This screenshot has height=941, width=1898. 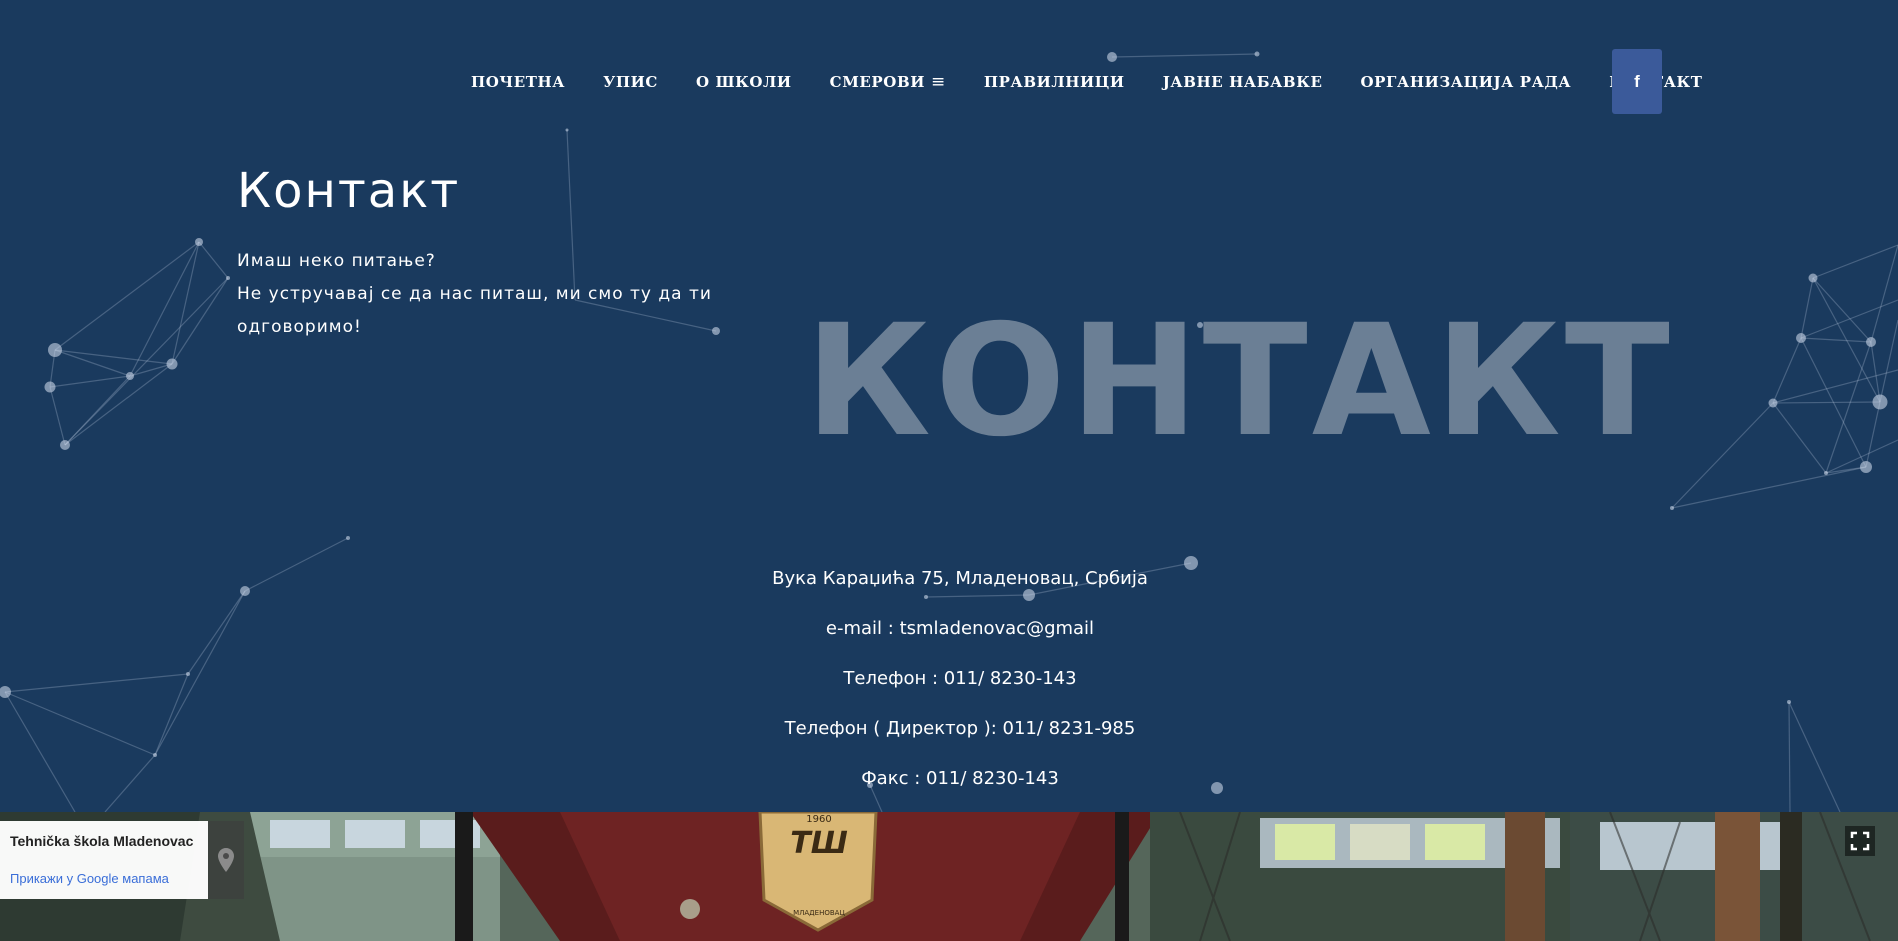 What do you see at coordinates (299, 327) in the screenshot?
I see `intro-line: одговоримо!` at bounding box center [299, 327].